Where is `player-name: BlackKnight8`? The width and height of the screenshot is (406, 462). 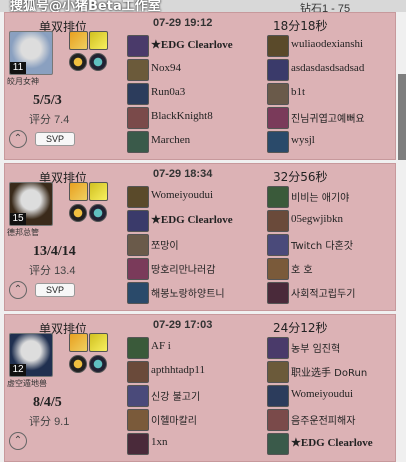
player-name: BlackKnight8 is located at coordinates (182, 116).